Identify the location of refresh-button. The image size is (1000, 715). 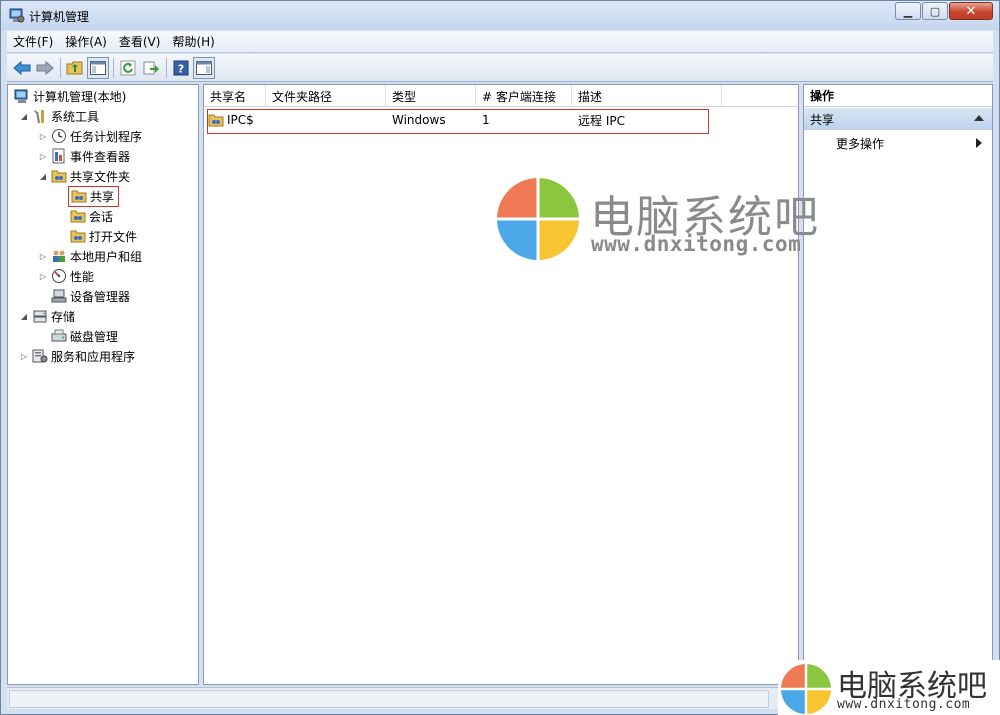
(128, 68).